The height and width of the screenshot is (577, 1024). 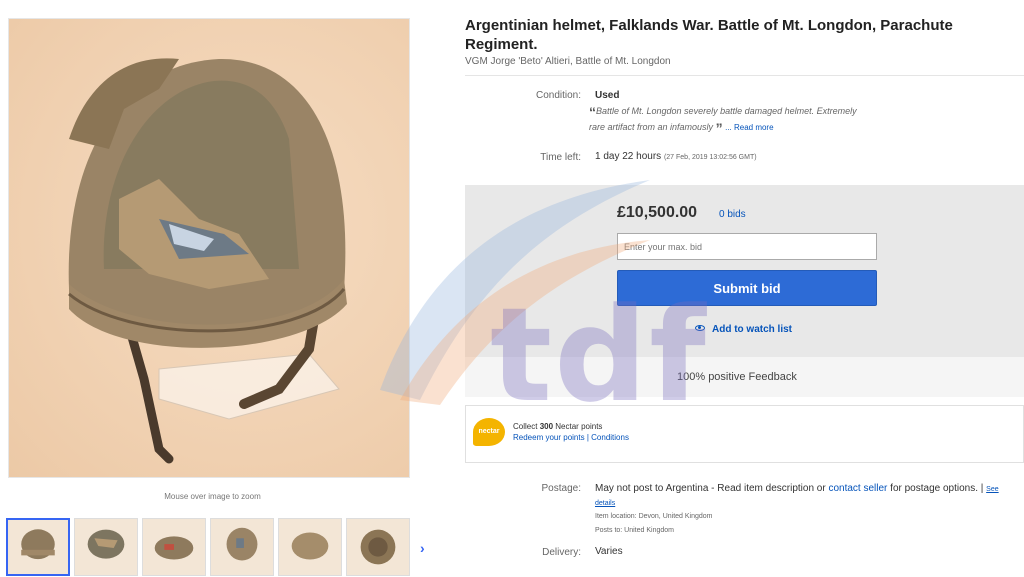 I want to click on open-quote-icon: “, so click(x=592, y=112).